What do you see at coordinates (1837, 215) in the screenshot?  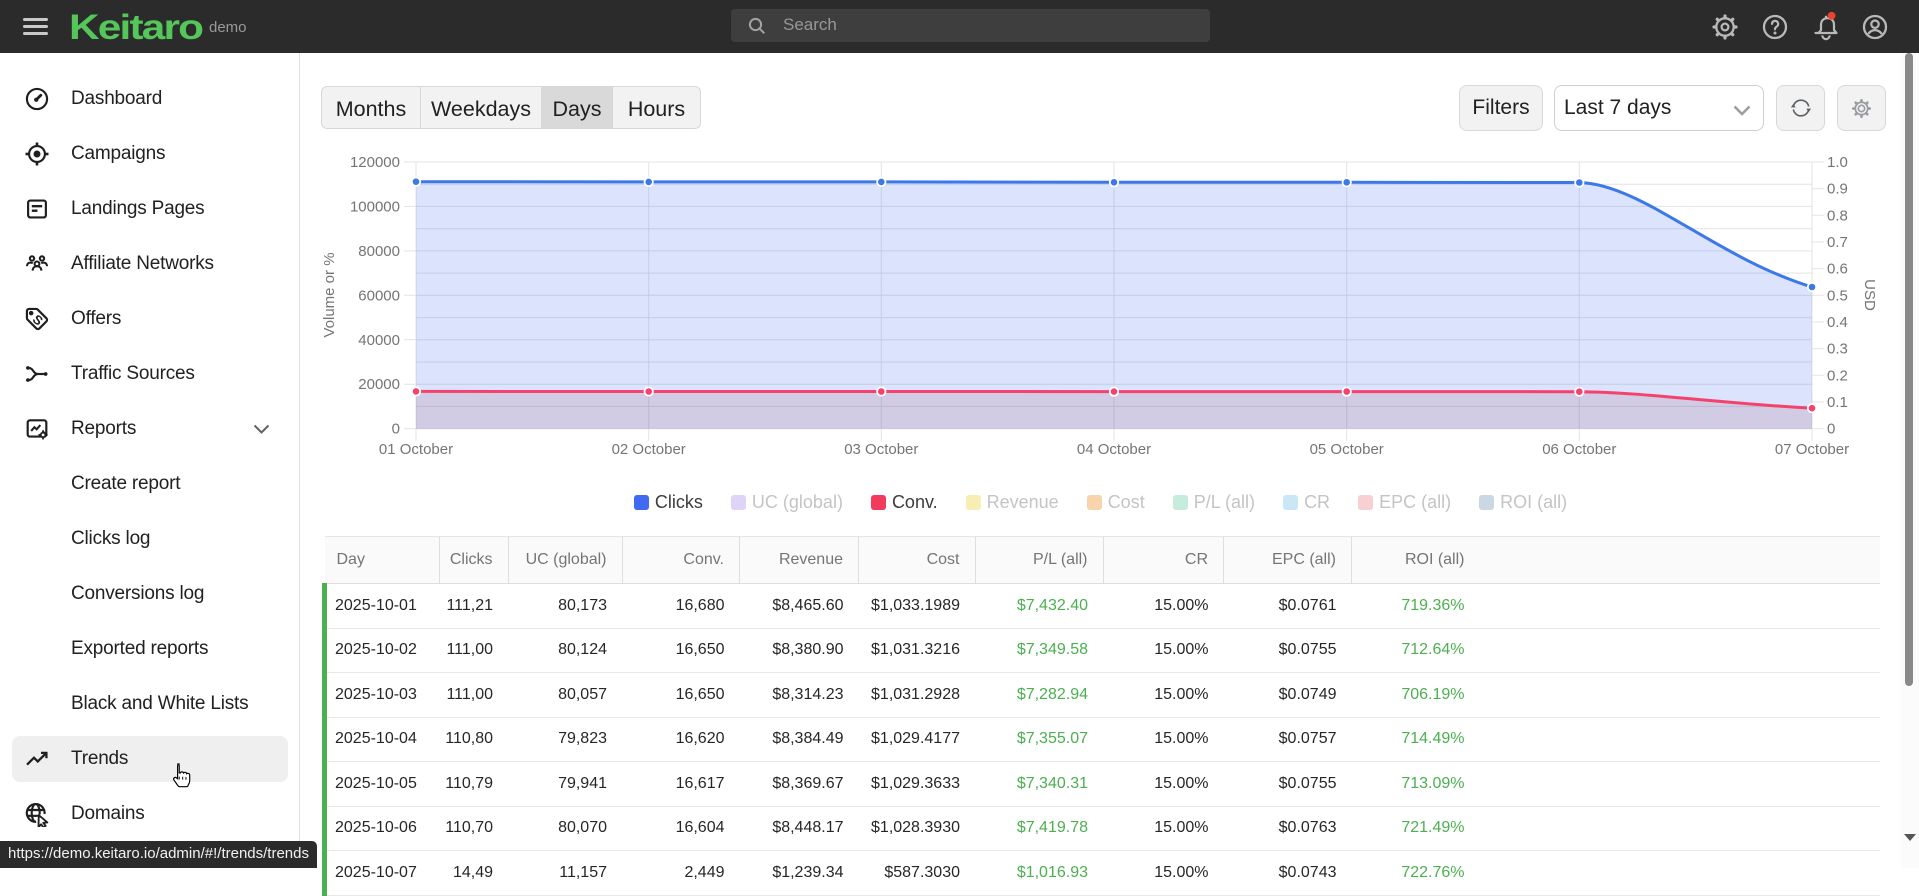 I see `svg-text: 0.8` at bounding box center [1837, 215].